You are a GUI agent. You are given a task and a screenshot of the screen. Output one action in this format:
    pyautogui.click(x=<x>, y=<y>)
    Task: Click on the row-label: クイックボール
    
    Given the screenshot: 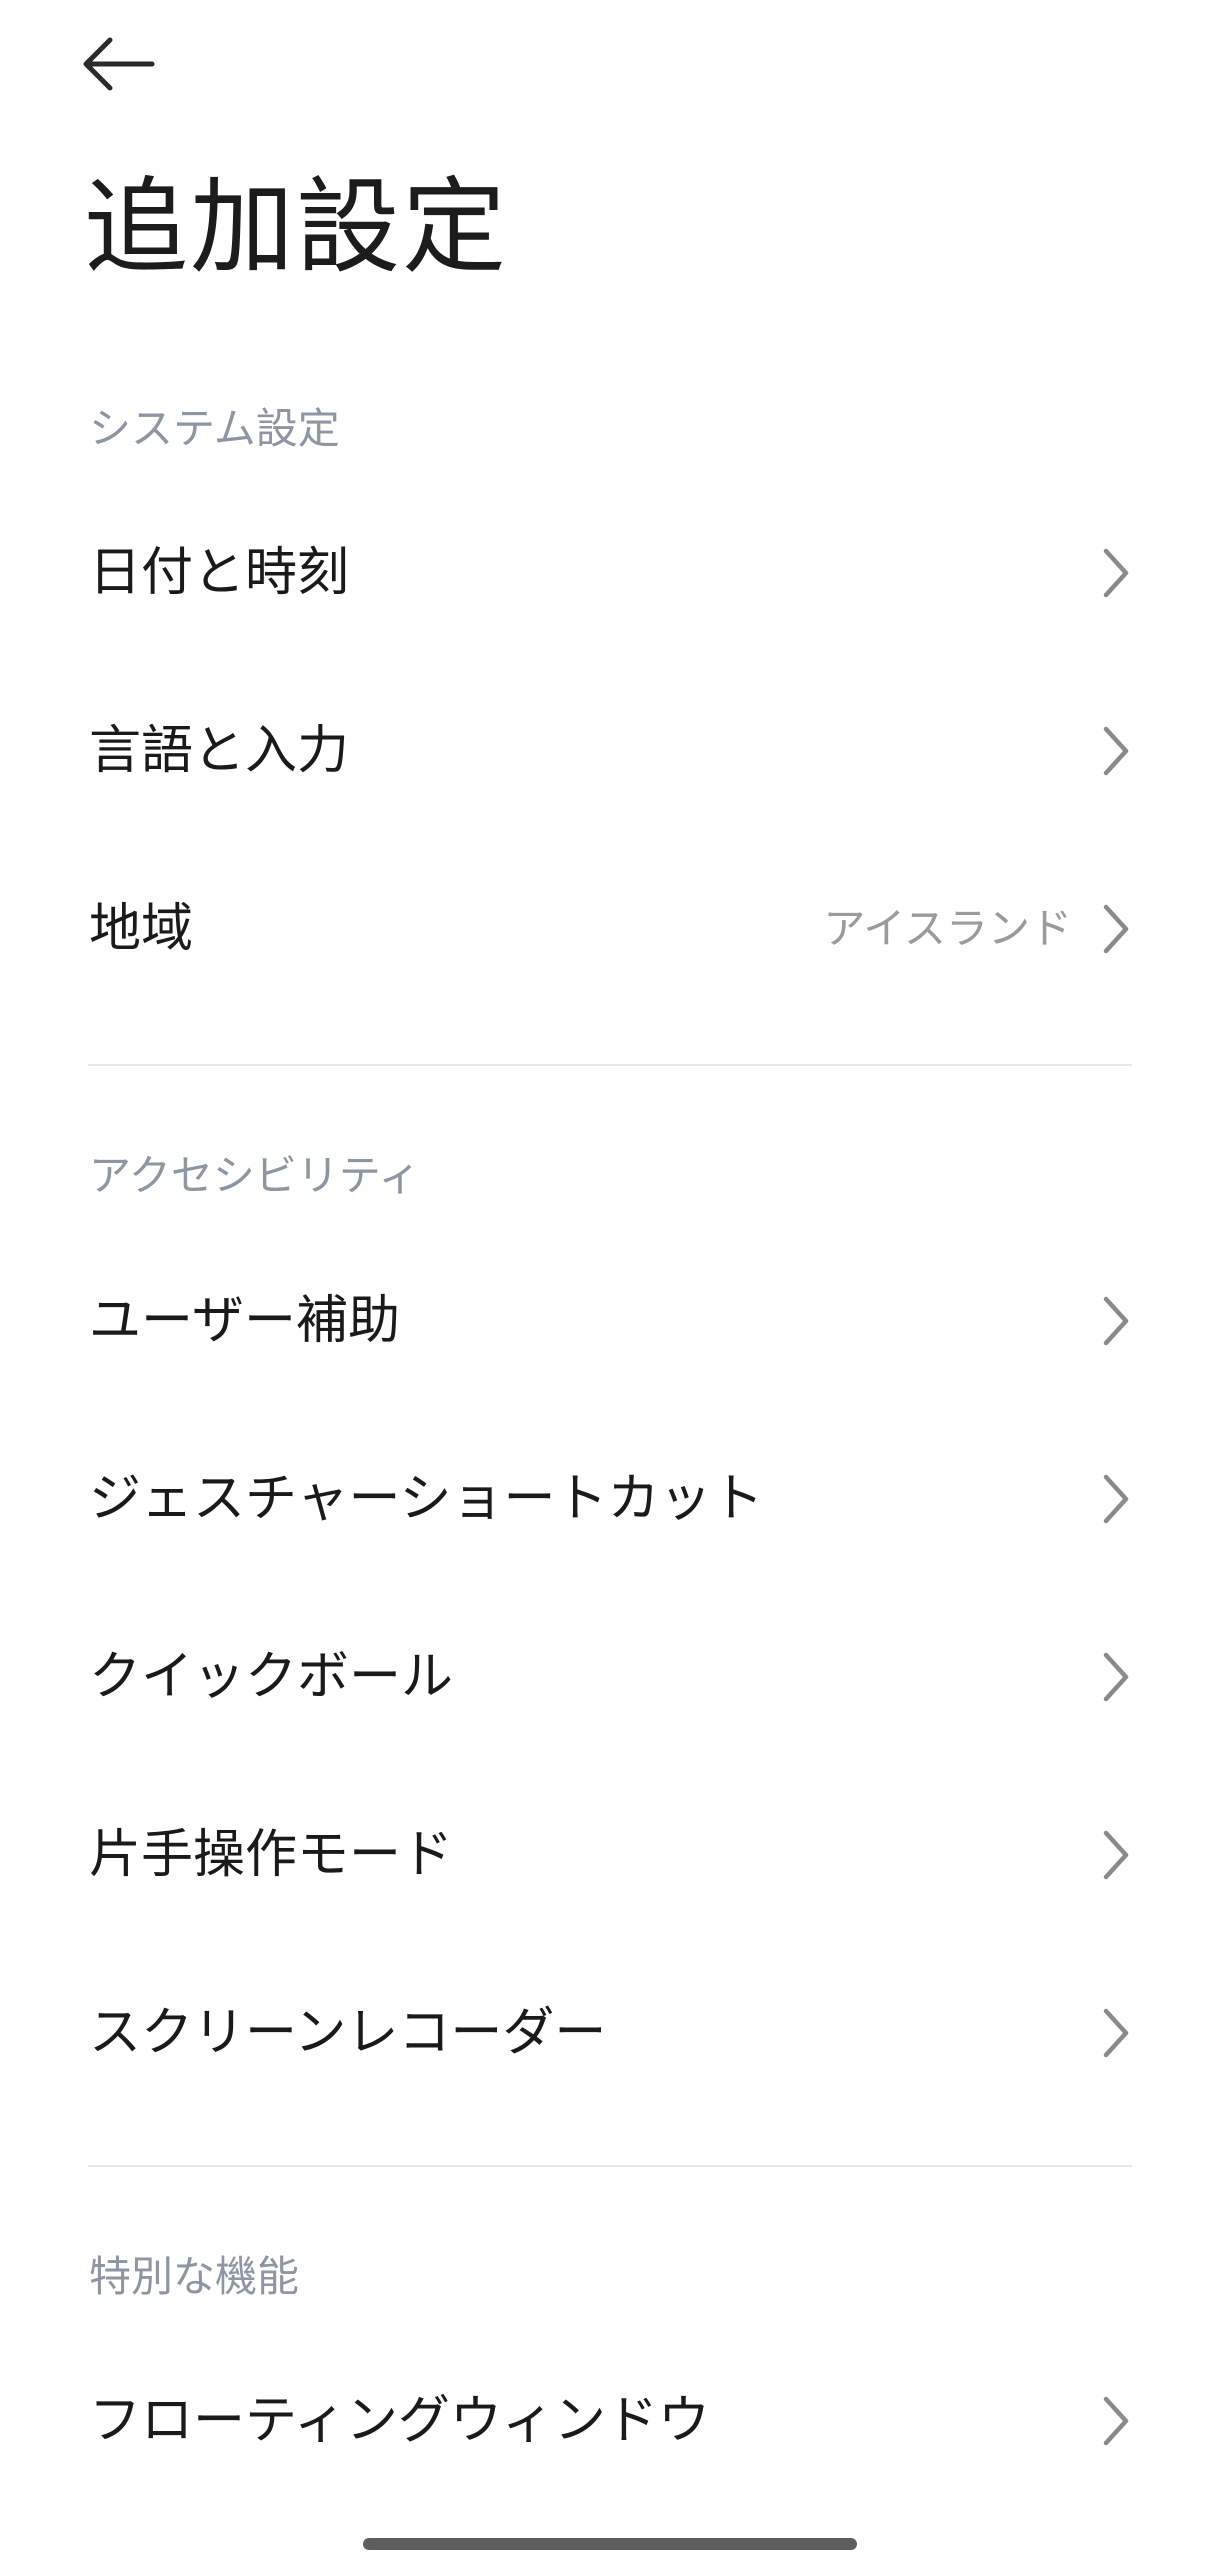 What is the action you would take?
    pyautogui.click(x=271, y=1677)
    